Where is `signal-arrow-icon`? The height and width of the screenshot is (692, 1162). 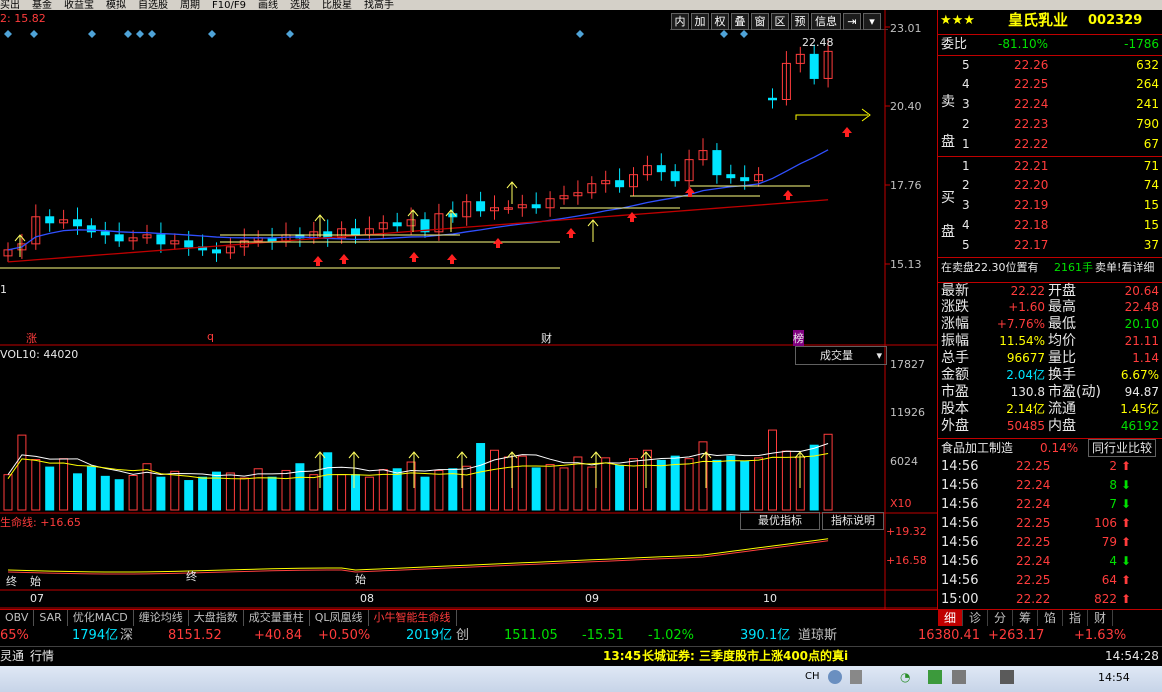 signal-arrow-icon is located at coordinates (593, 230).